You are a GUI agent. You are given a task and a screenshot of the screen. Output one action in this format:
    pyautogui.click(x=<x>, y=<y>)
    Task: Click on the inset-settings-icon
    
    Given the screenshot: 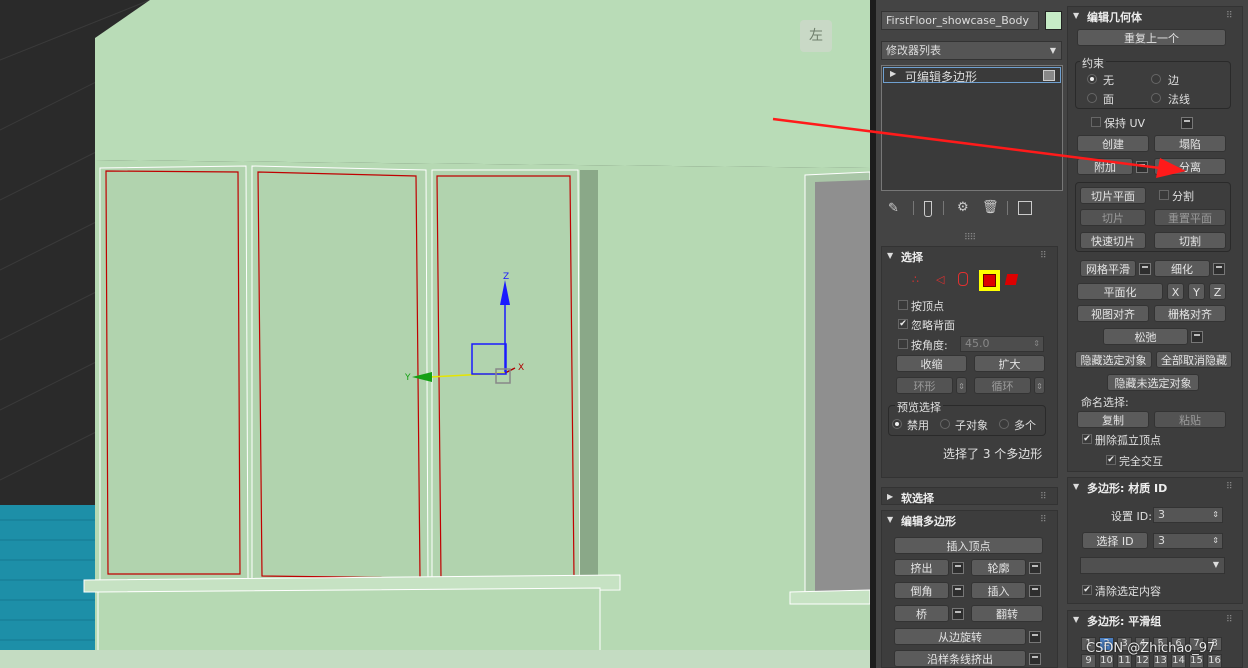 What is the action you would take?
    pyautogui.click(x=1035, y=591)
    